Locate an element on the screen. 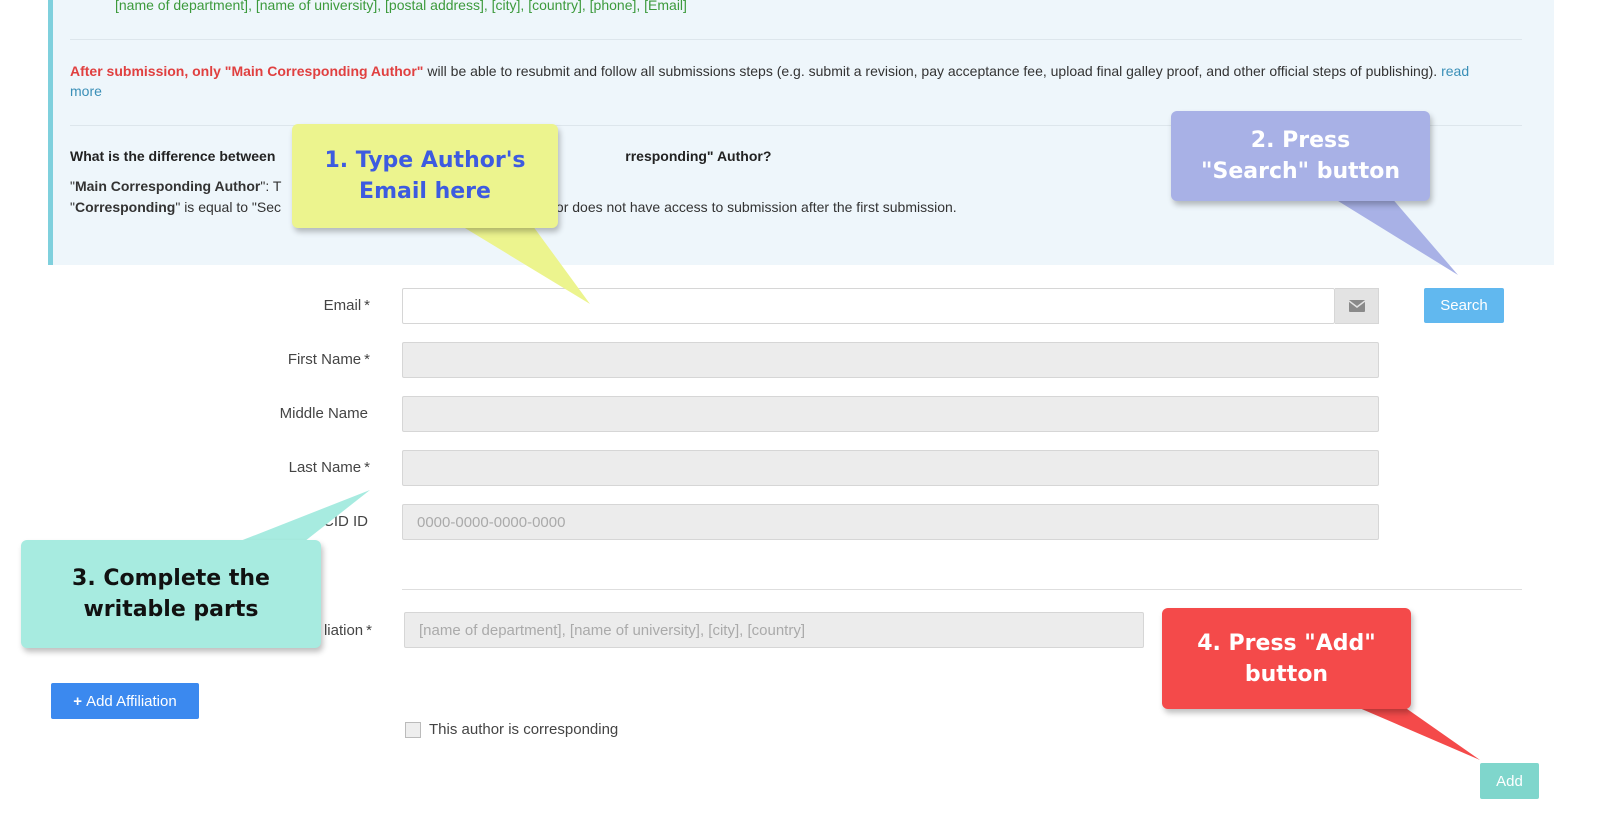 The width and height of the screenshot is (1607, 820). callout-1-pointer is located at coordinates (522, 263).